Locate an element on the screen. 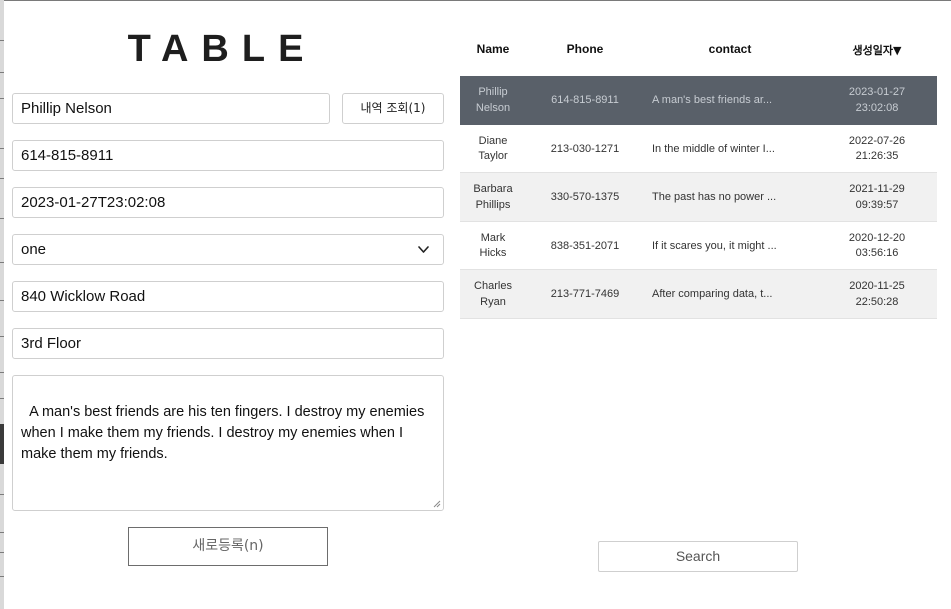 This screenshot has width=951, height=609. row-phone: 838-351-2071 is located at coordinates (585, 245).